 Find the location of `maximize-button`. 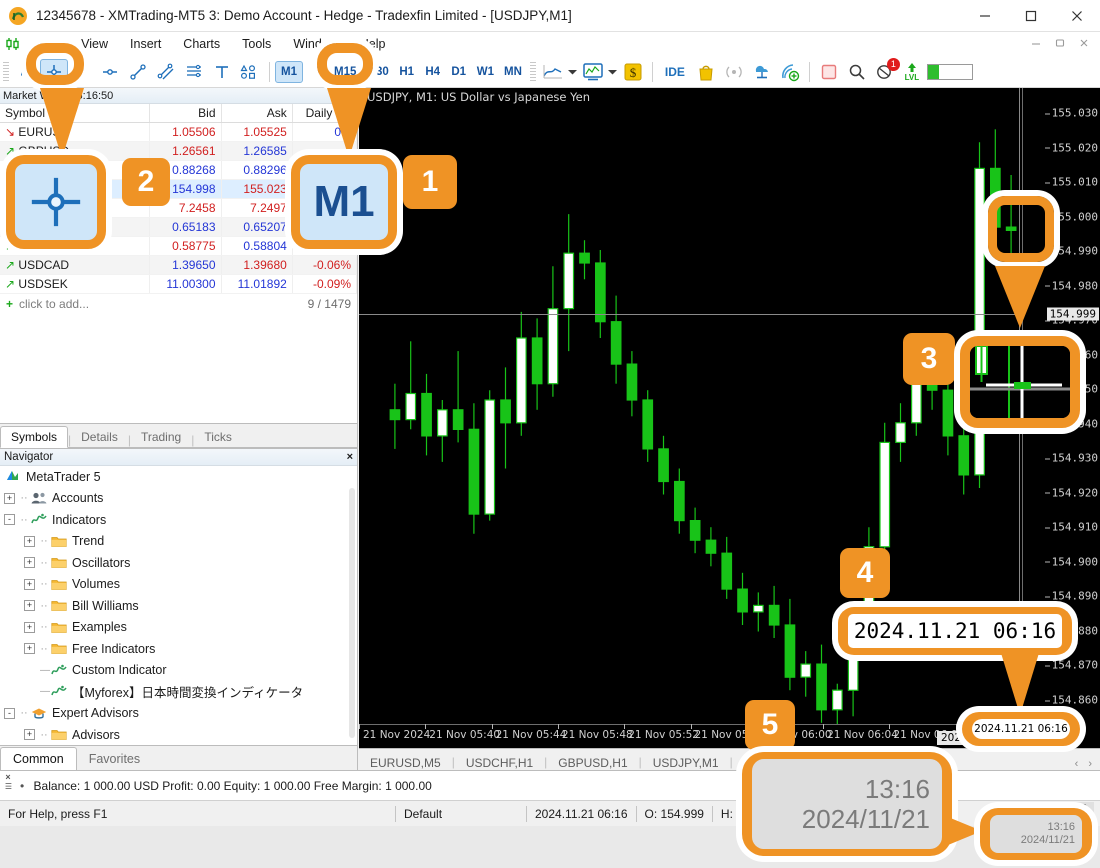

maximize-button is located at coordinates (1031, 16).